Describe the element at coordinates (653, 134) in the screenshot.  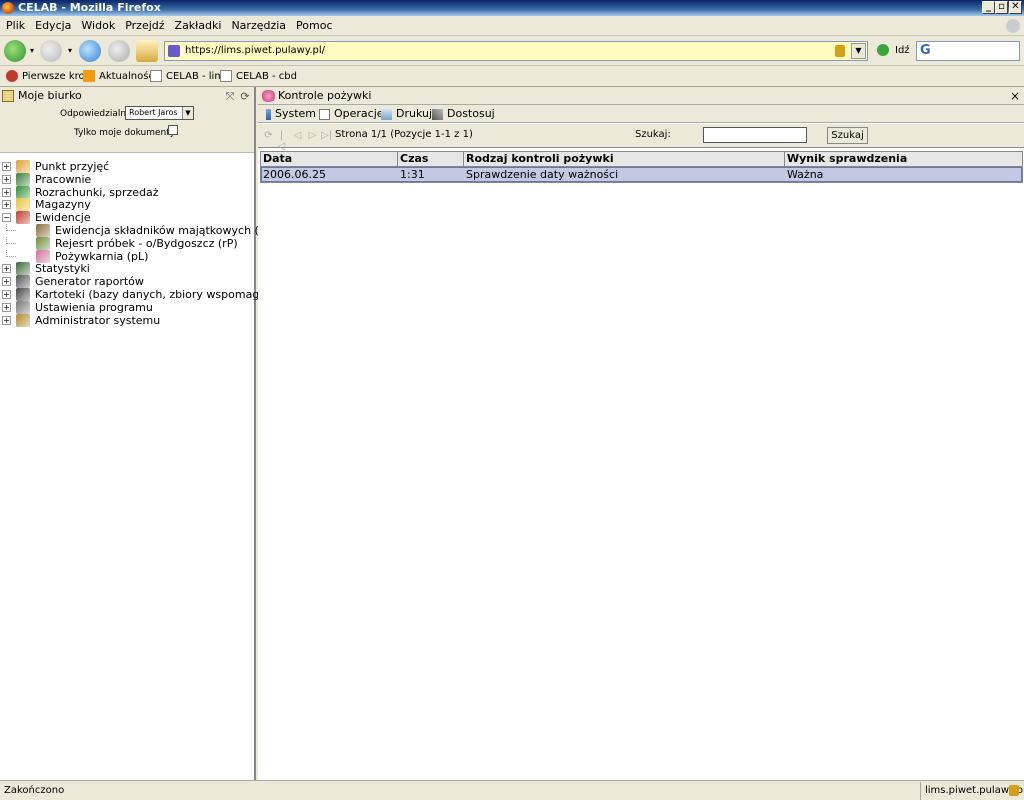
I see `search-label: Szukaj:` at that location.